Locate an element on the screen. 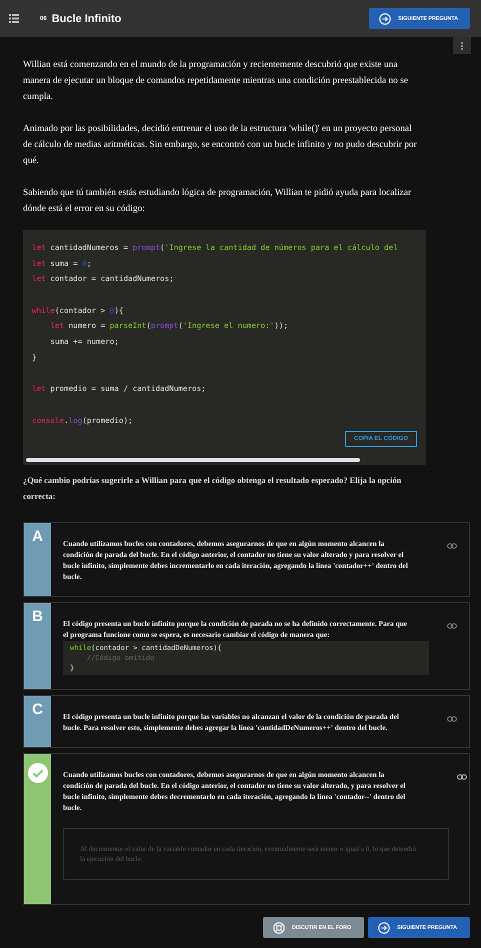 Image resolution: width=481 pixels, height=948 pixels. question-paragraph: Willian está comenzando en el mundo de la programación y recientemente descubrió que existe una manera de ejecutar un bloque de comandos repetidamente mientras una condición preestablecida no se cumpla. is located at coordinates (216, 81).